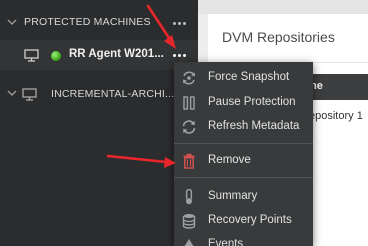 This screenshot has height=246, width=368. I want to click on camera-sync-icon, so click(189, 78).